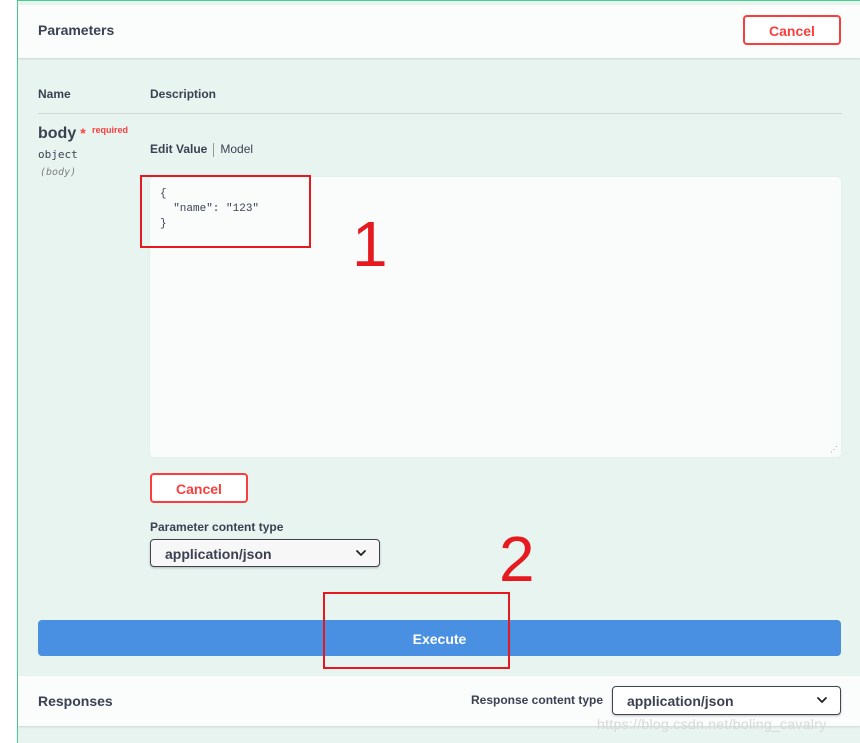 The image size is (860, 743). Describe the element at coordinates (75, 701) in the screenshot. I see `responses-title: Responses` at that location.